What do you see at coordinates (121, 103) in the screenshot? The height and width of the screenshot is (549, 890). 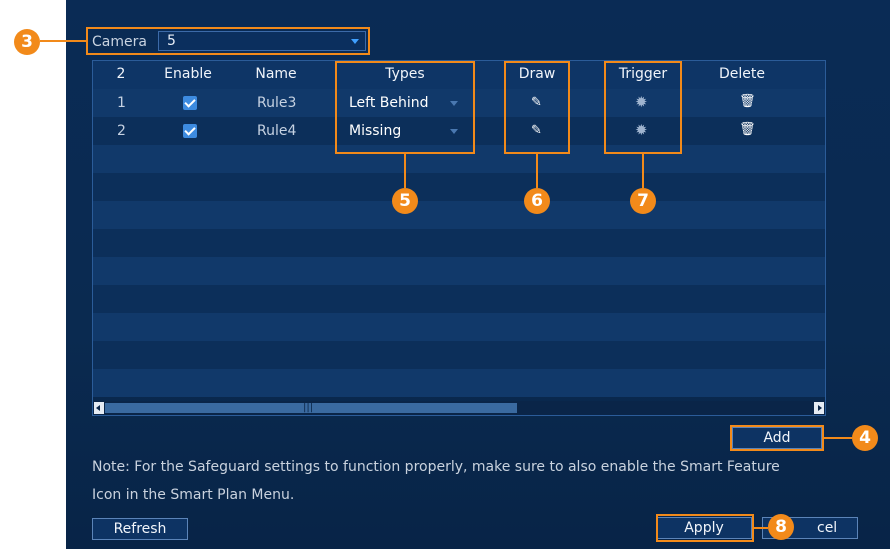 I see `row-index: 1` at bounding box center [121, 103].